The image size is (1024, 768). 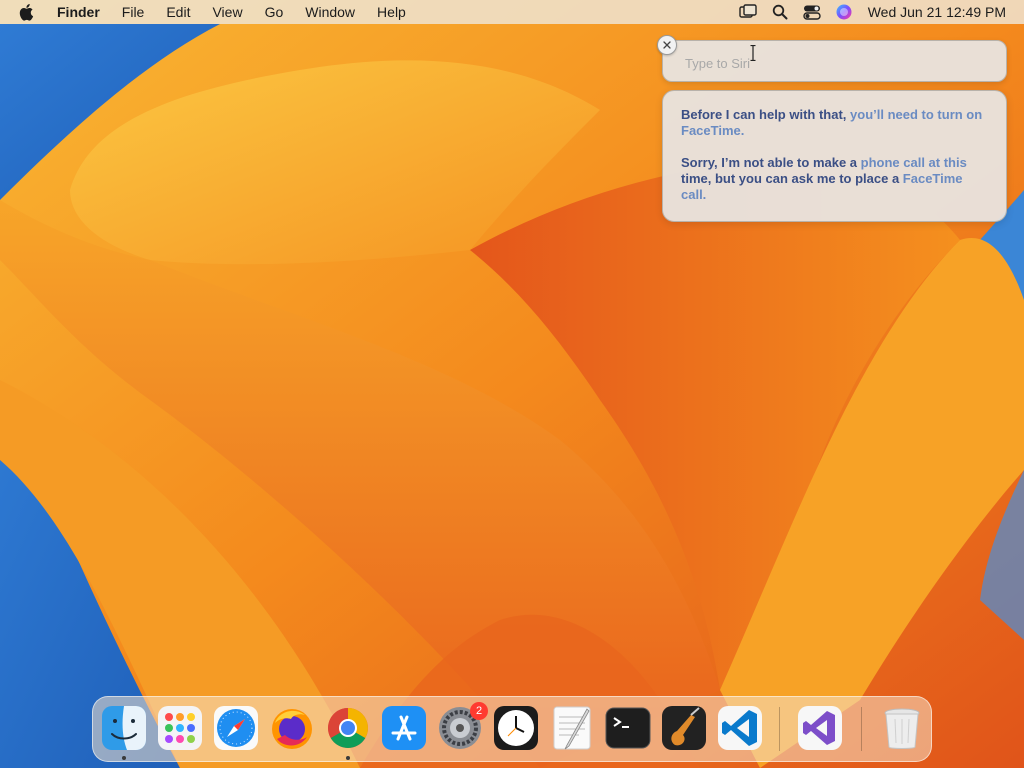 I want to click on dock-launchpad, so click(x=180, y=728).